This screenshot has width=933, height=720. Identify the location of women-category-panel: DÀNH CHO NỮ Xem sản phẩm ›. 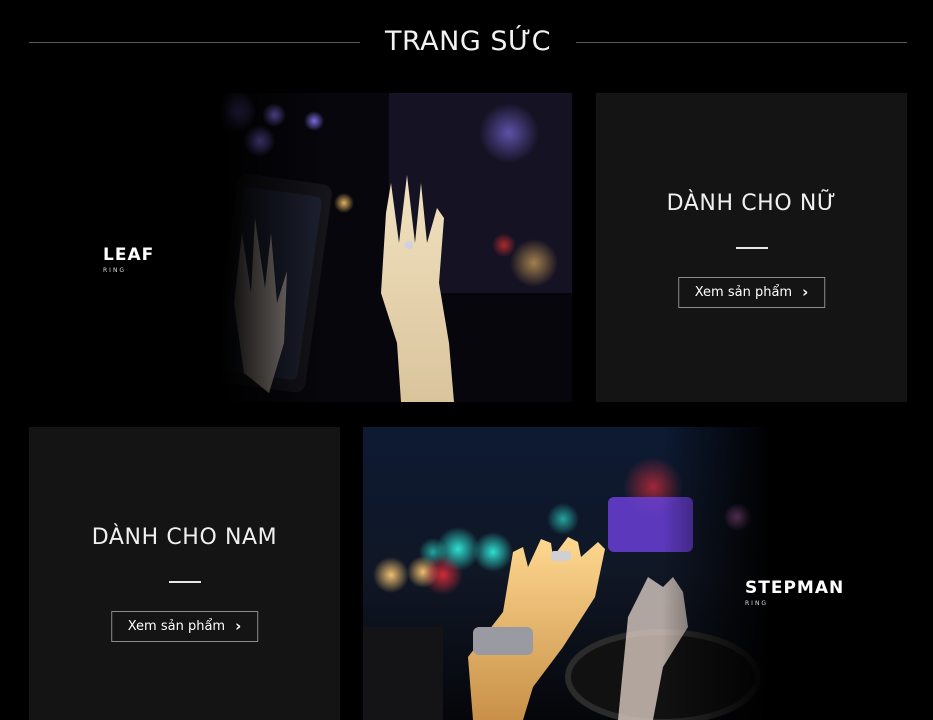
(751, 247).